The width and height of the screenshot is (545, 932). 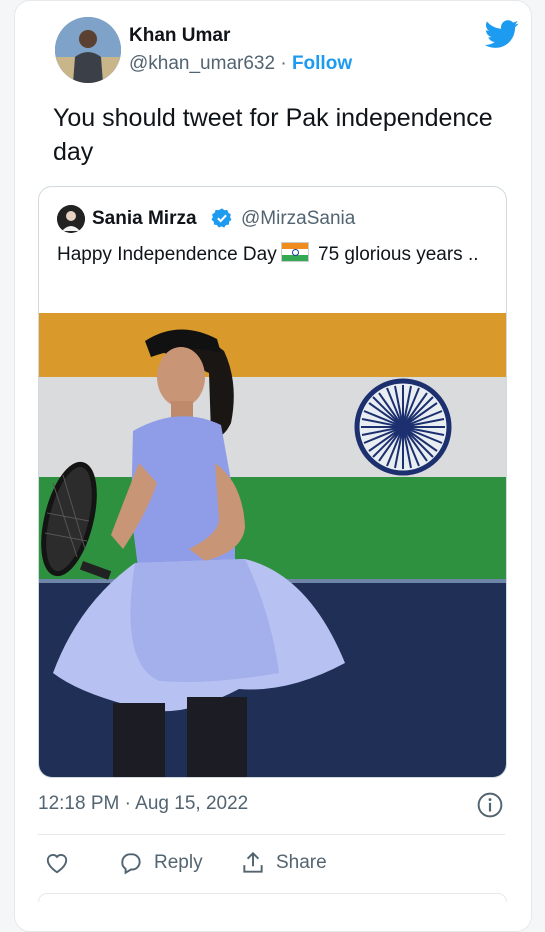 I want to click on follow-button: Follow, so click(x=322, y=63).